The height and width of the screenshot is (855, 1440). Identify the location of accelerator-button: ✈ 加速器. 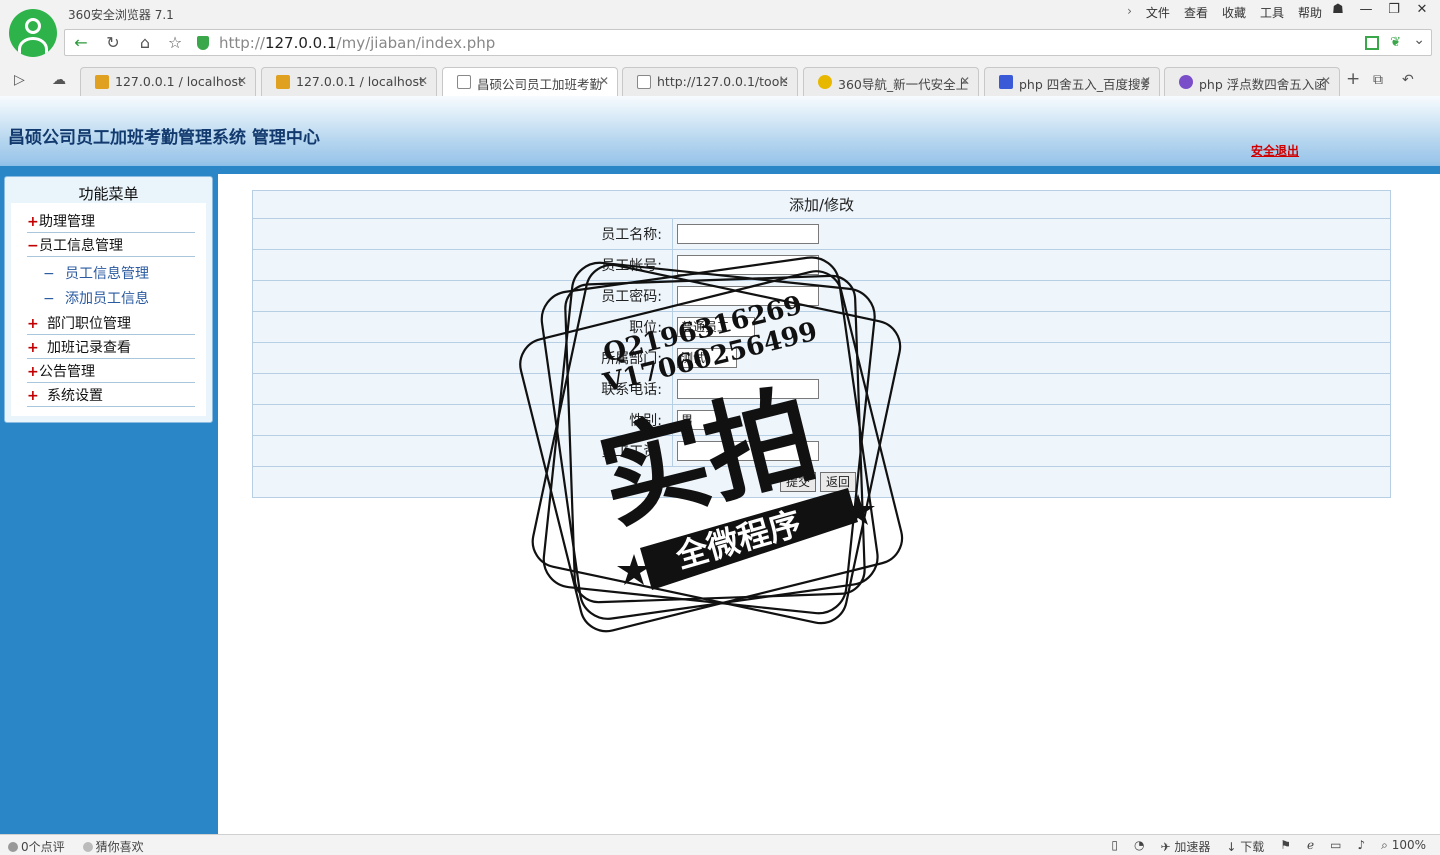
(1185, 846).